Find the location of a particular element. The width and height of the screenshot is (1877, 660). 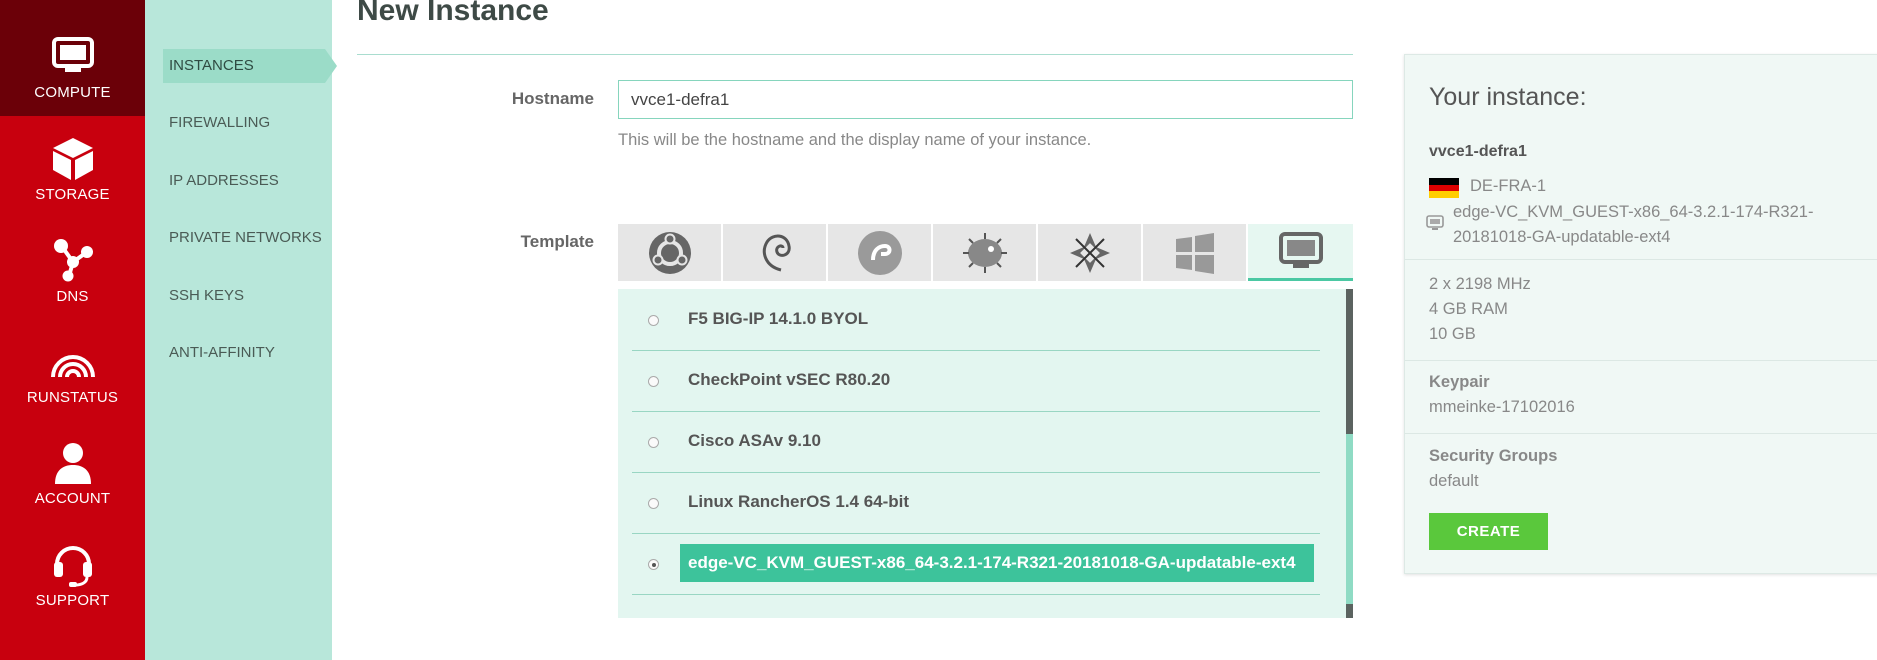

ubuntu-icon is located at coordinates (669, 252).